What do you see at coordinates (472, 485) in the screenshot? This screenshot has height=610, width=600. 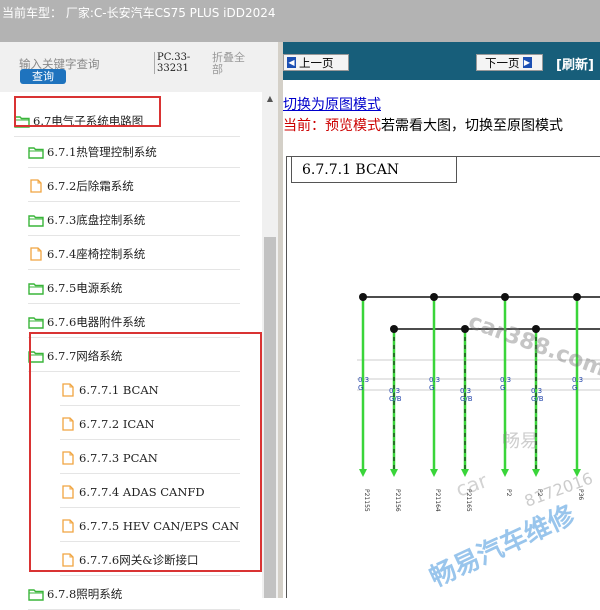 I see `watermark-text: car` at bounding box center [472, 485].